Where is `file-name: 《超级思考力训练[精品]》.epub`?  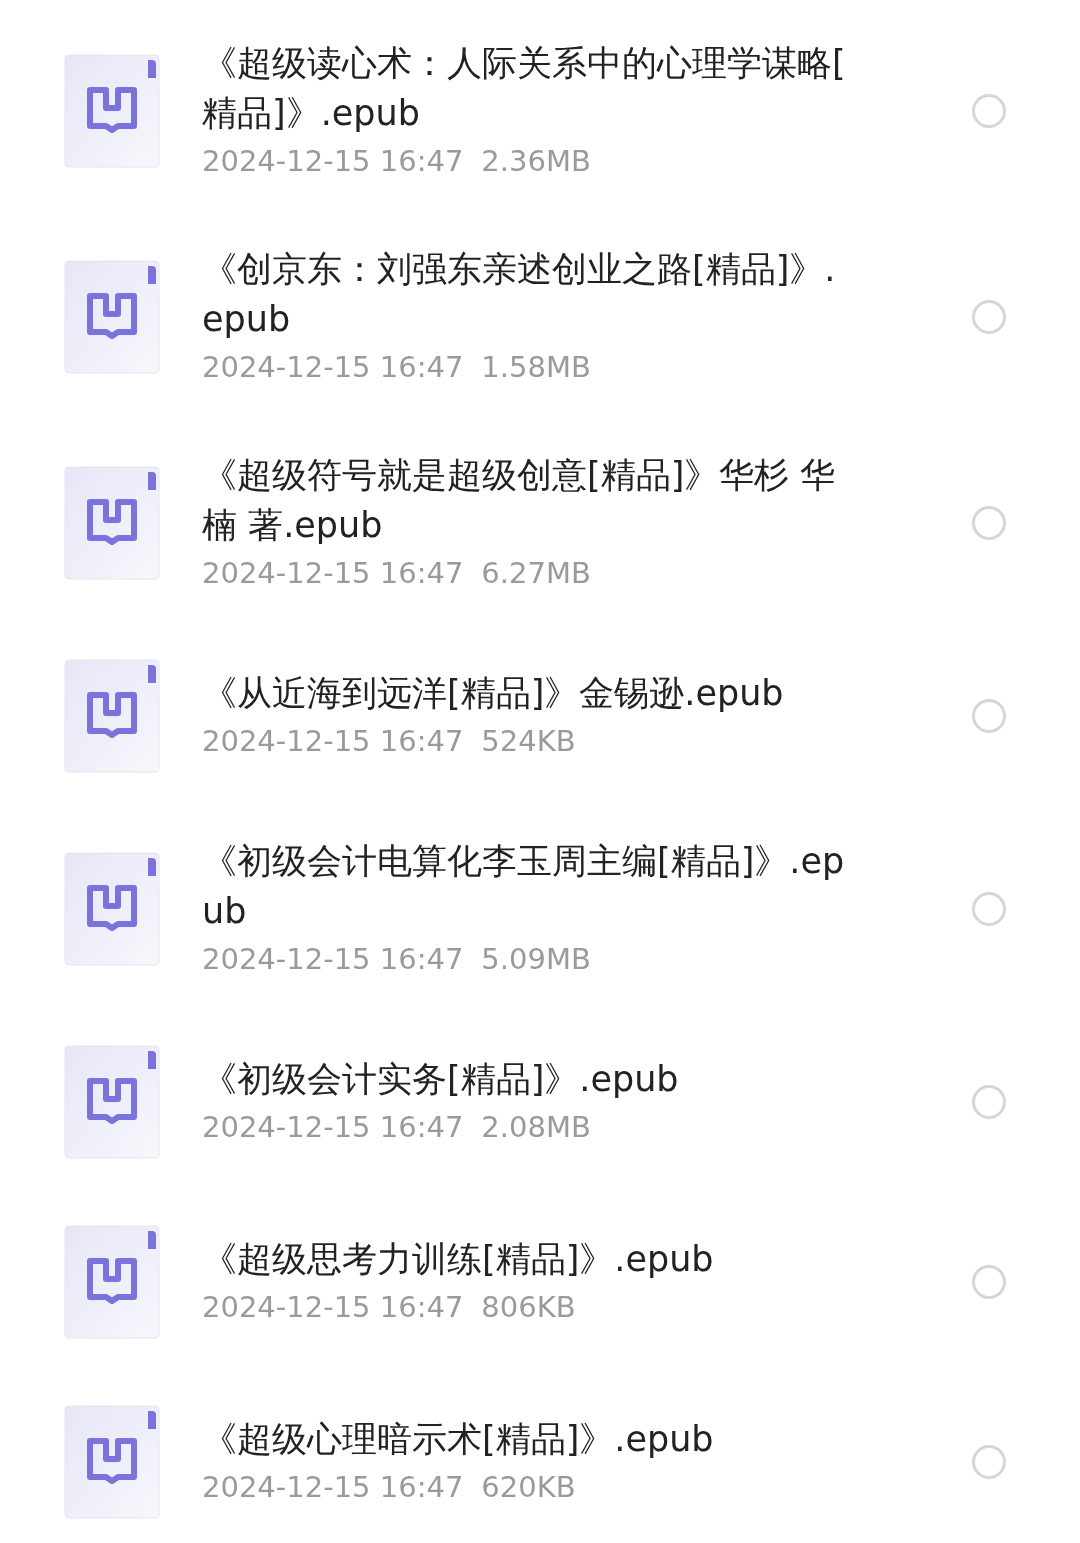 file-name: 《超级思考力训练[精品]》.epub is located at coordinates (458, 1259).